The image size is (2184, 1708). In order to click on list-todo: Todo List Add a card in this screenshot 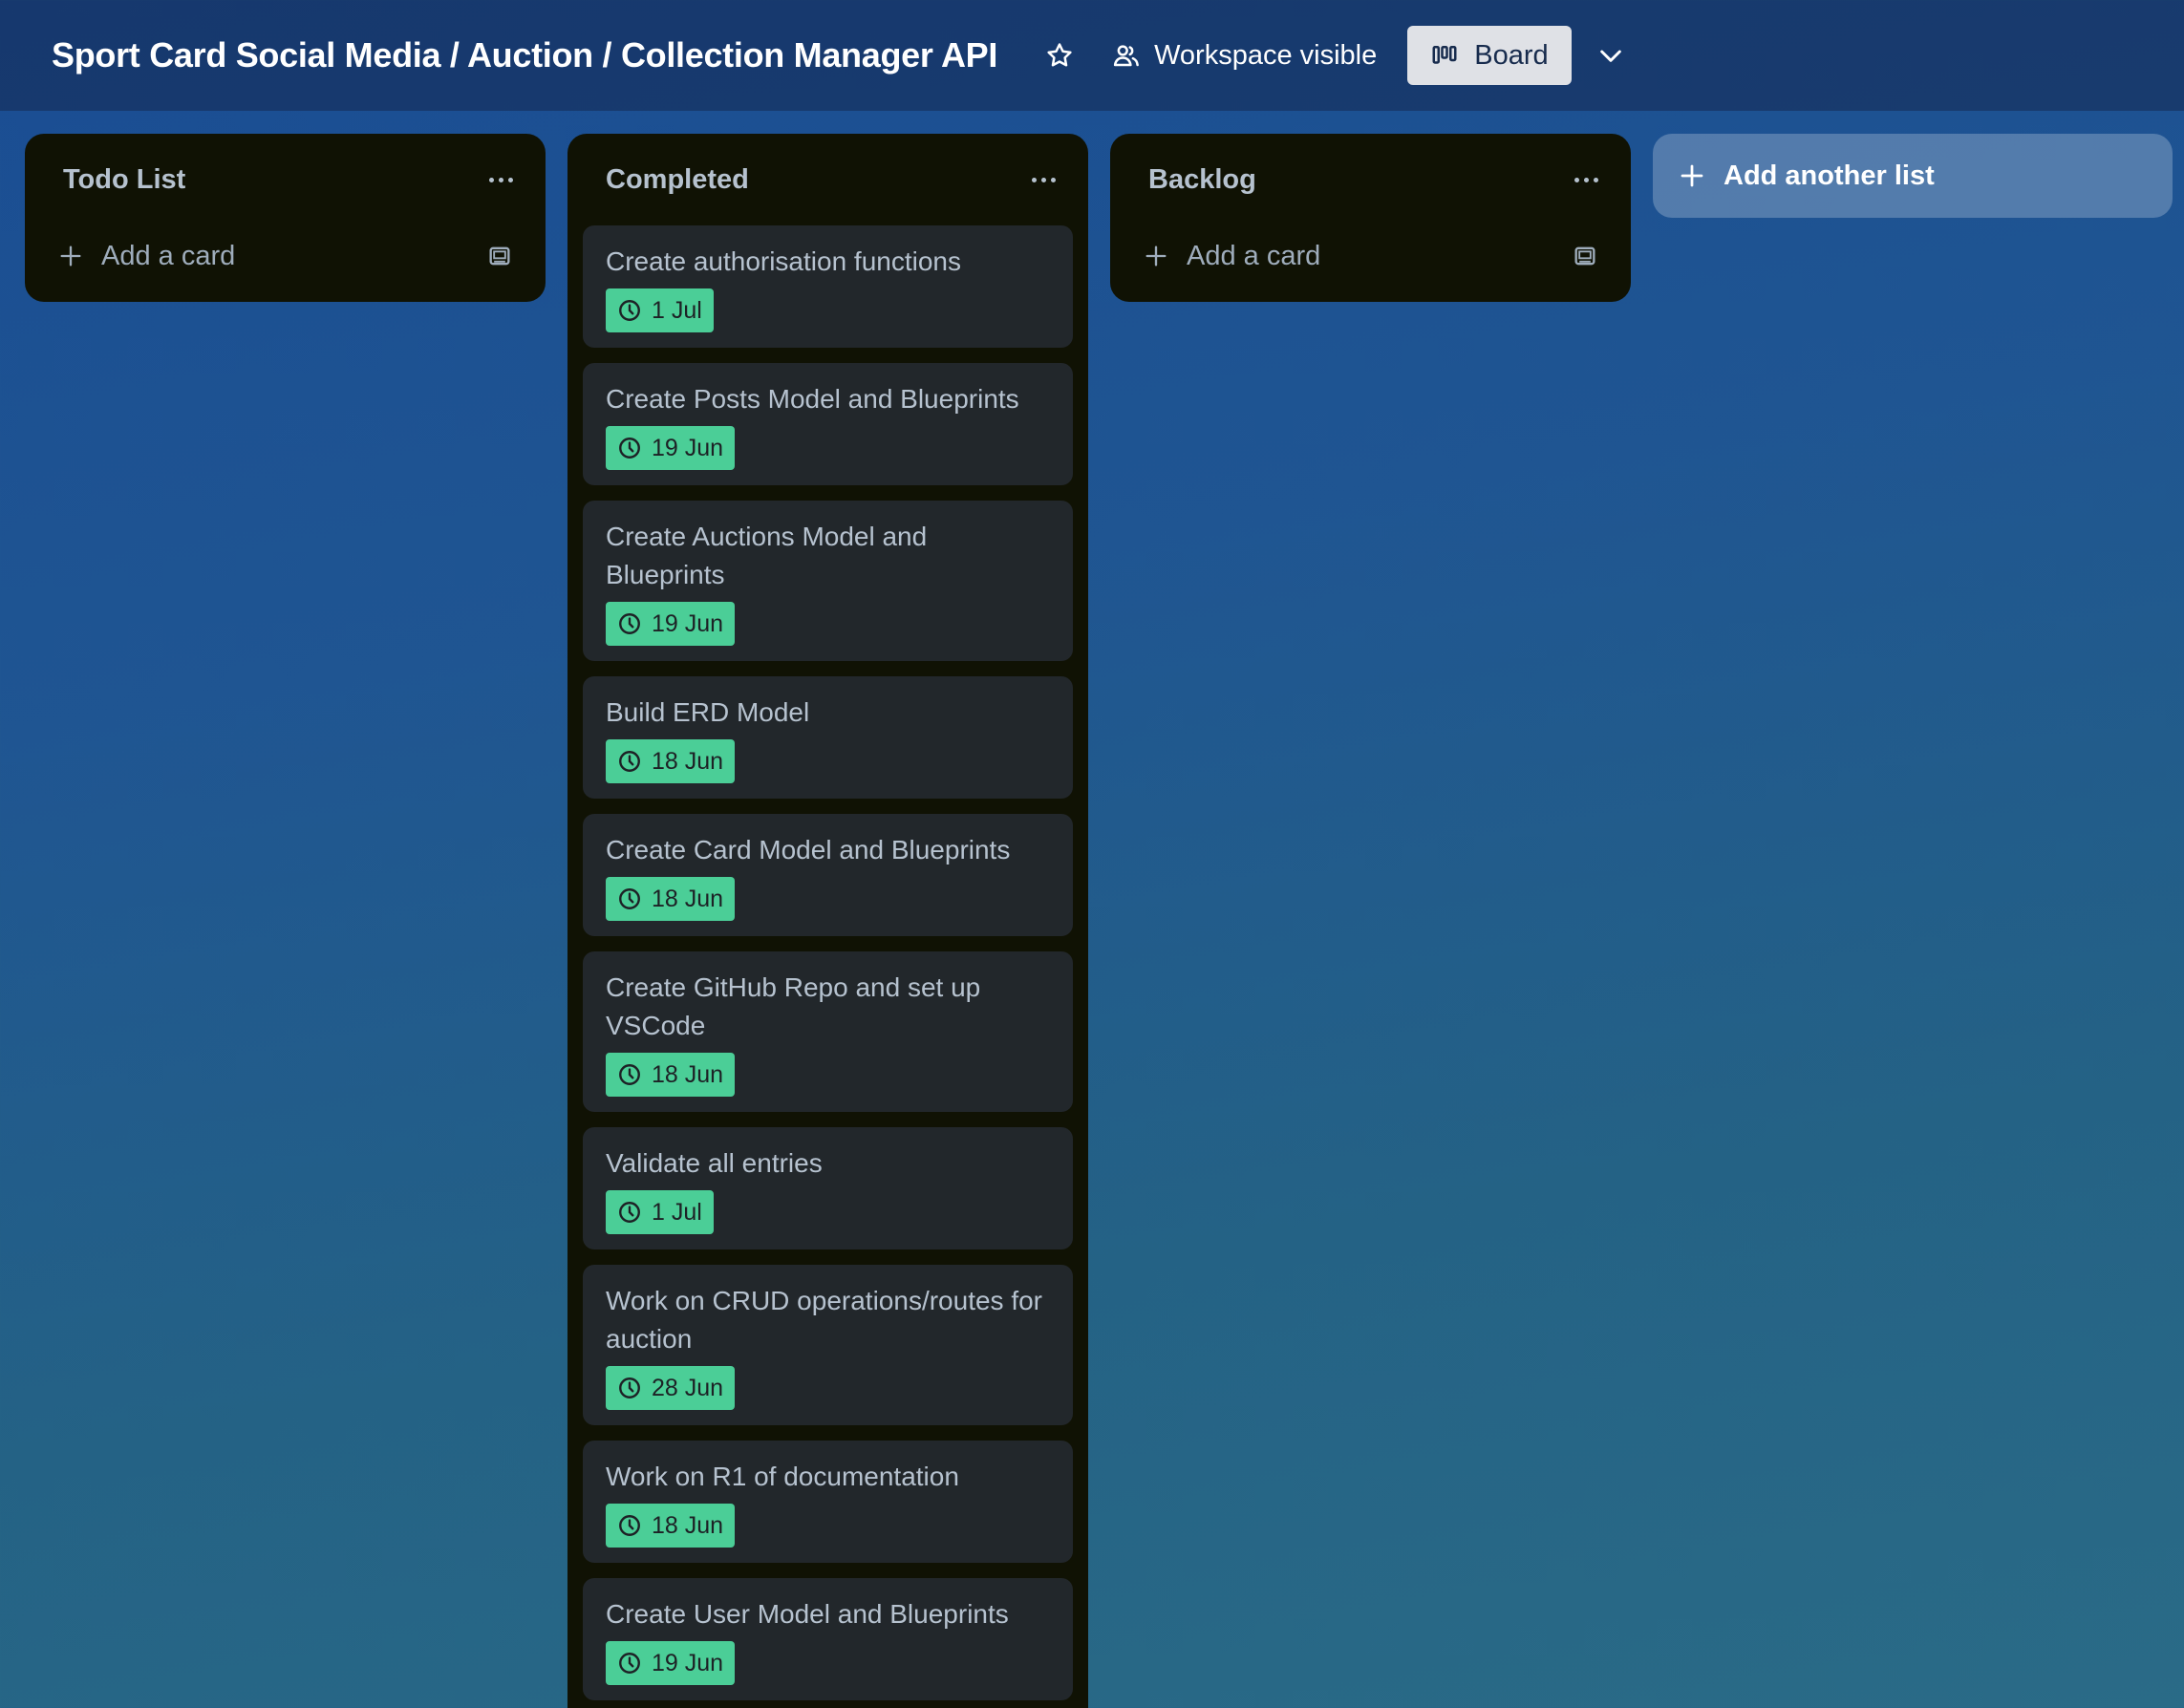, I will do `click(286, 218)`.